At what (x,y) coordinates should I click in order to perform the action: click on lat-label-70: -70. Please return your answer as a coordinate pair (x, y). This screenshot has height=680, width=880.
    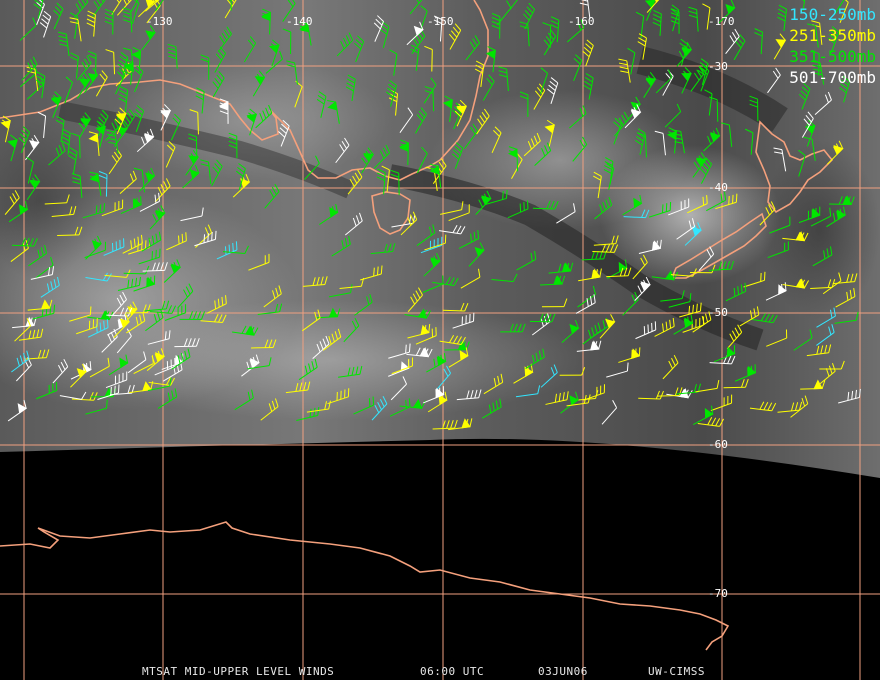
    Looking at the image, I should click on (718, 593).